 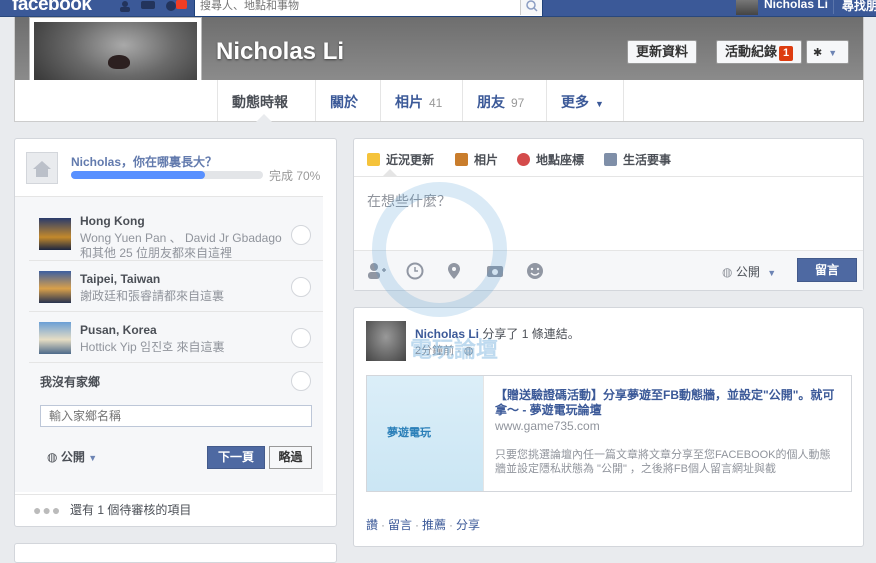 I want to click on watermark-text: 電玩論壇, so click(x=454, y=349).